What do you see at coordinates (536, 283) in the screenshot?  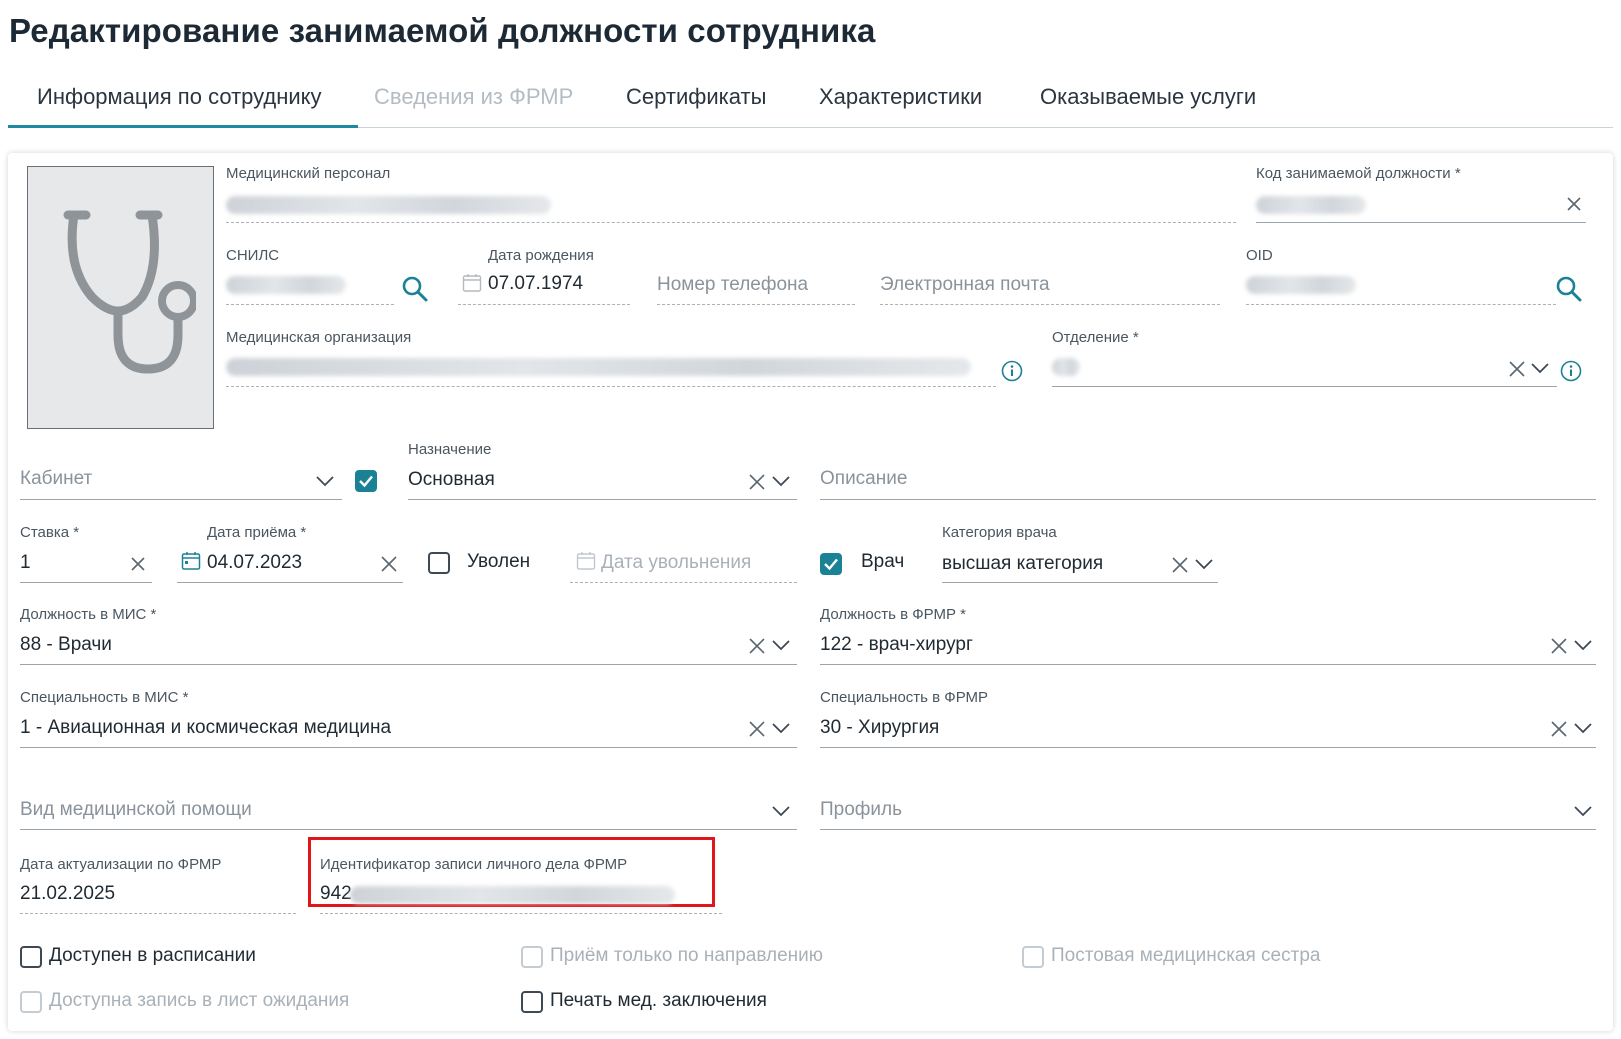 I see `birth-date-value: 07.07.1974` at bounding box center [536, 283].